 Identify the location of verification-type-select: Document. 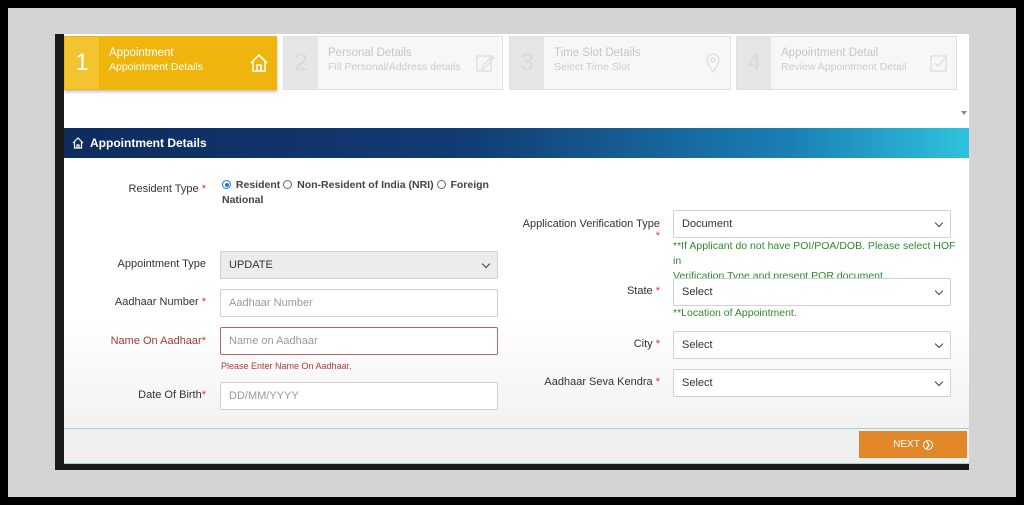
(812, 224).